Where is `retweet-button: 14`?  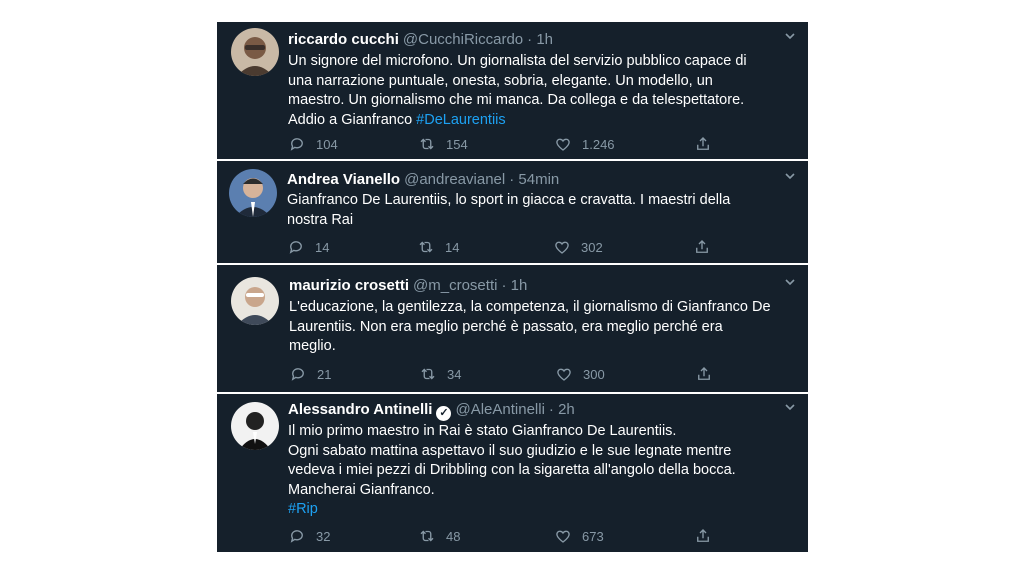 retweet-button: 14 is located at coordinates (438, 247).